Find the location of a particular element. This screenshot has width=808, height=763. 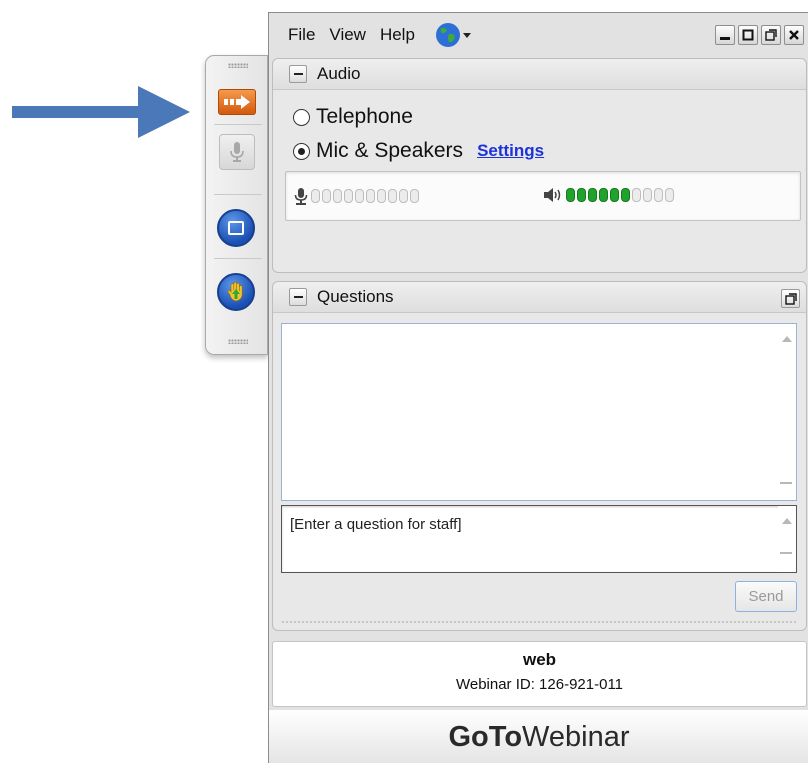

audio-collapse-button is located at coordinates (298, 74).